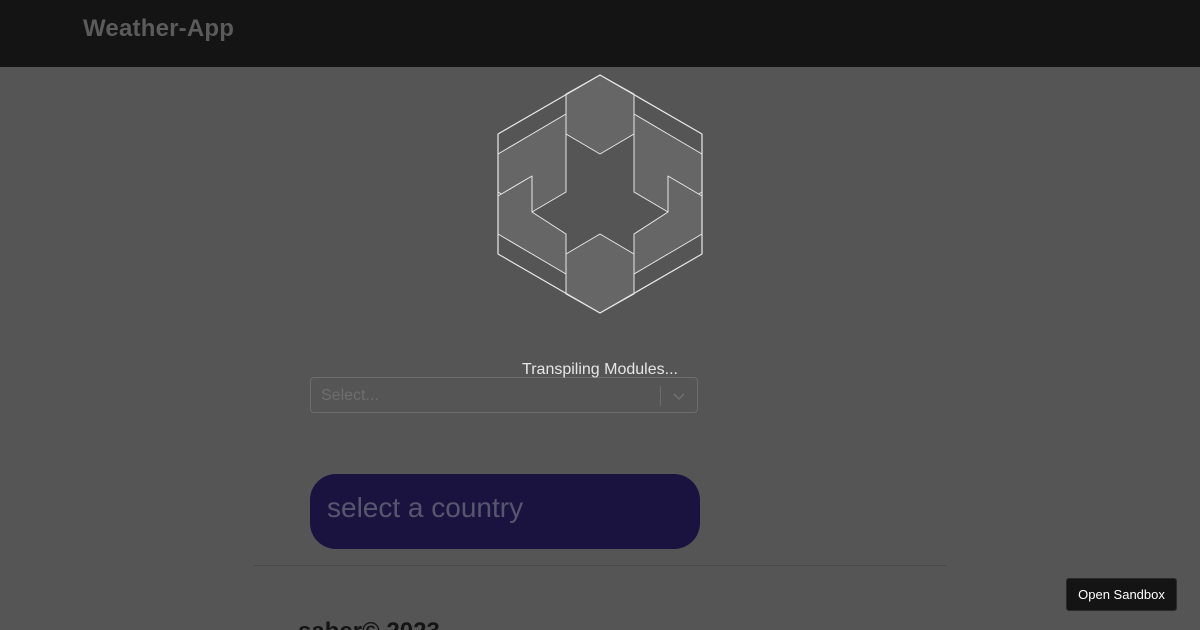  What do you see at coordinates (600, 194) in the screenshot?
I see `codesandbox-hexagon-logo-icon` at bounding box center [600, 194].